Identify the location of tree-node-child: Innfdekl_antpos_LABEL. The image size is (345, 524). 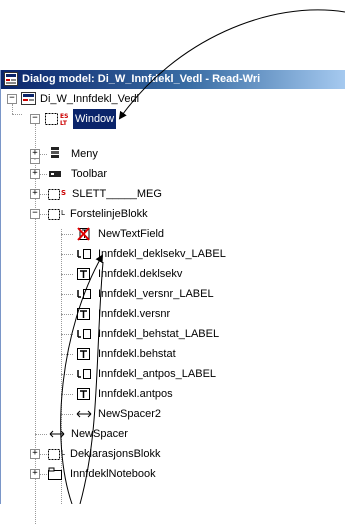
(173, 374).